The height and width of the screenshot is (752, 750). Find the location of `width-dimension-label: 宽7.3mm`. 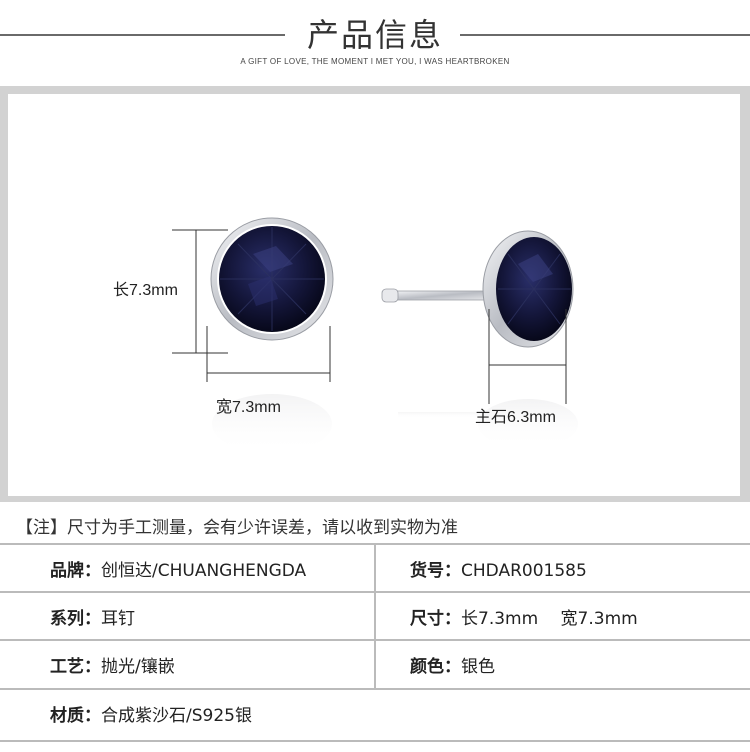

width-dimension-label: 宽7.3mm is located at coordinates (248, 407).